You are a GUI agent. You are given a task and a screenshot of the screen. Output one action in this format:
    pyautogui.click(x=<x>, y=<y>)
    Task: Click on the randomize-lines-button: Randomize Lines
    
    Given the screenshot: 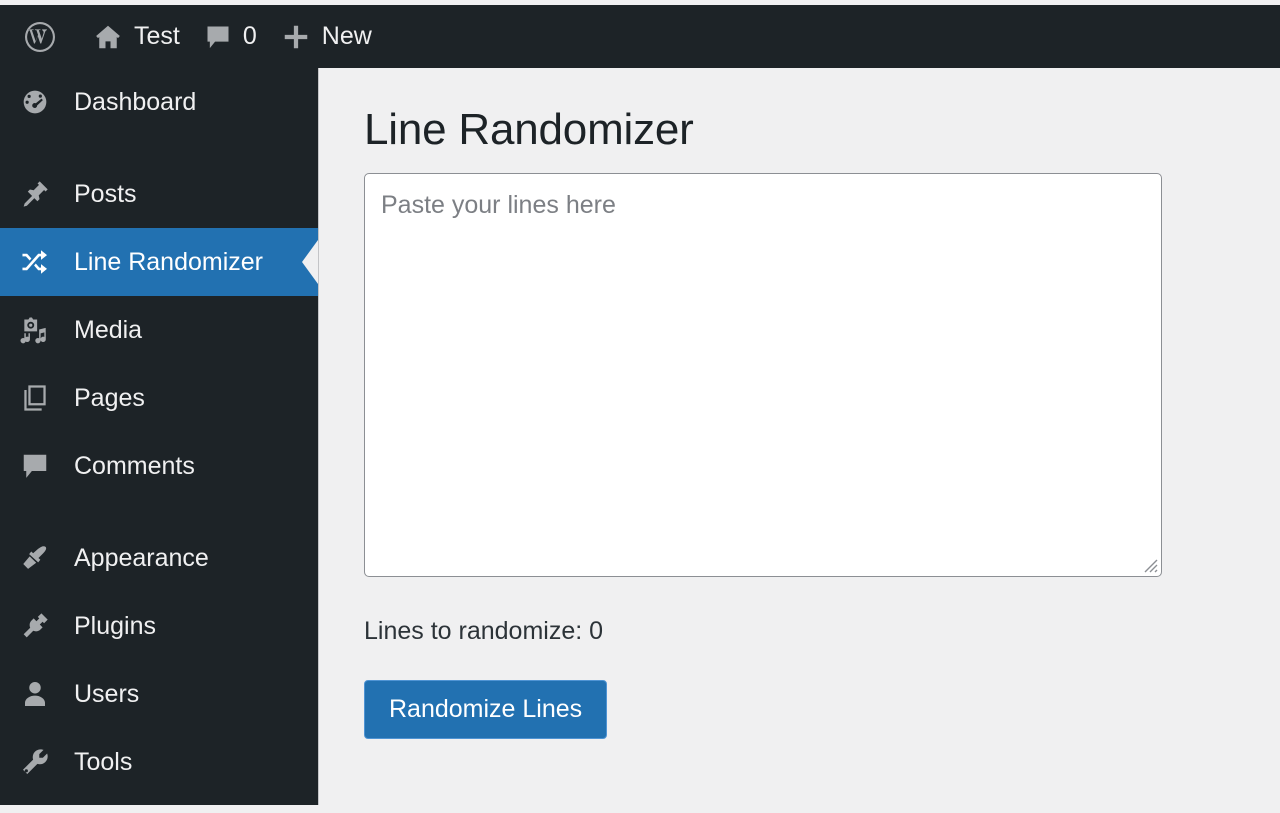 What is the action you would take?
    pyautogui.click(x=486, y=709)
    